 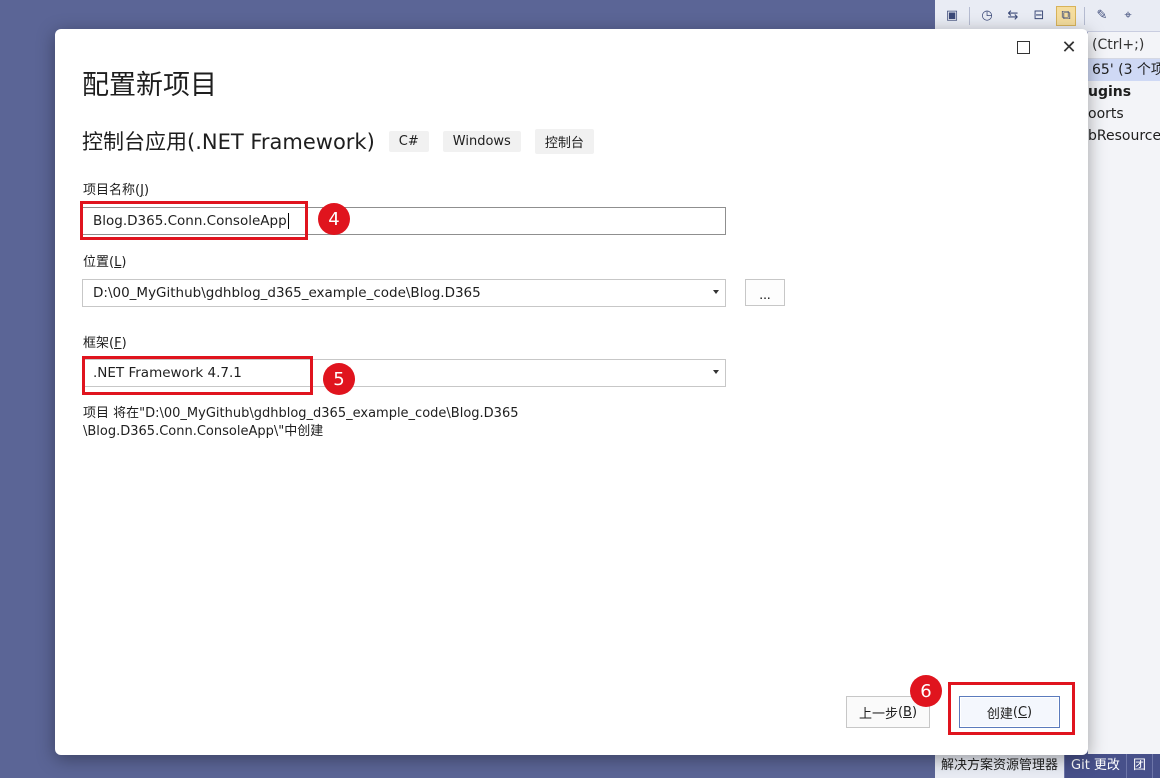 What do you see at coordinates (1124, 136) in the screenshot?
I see `tree-item: bResource` at bounding box center [1124, 136].